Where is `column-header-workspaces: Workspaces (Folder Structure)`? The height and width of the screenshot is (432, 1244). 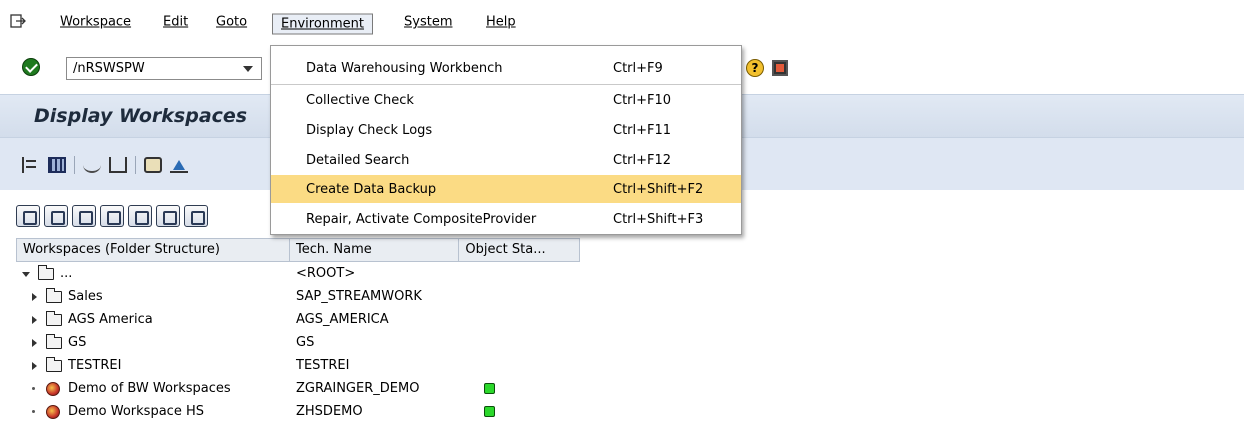
column-header-workspaces: Workspaces (Folder Structure) is located at coordinates (154, 250).